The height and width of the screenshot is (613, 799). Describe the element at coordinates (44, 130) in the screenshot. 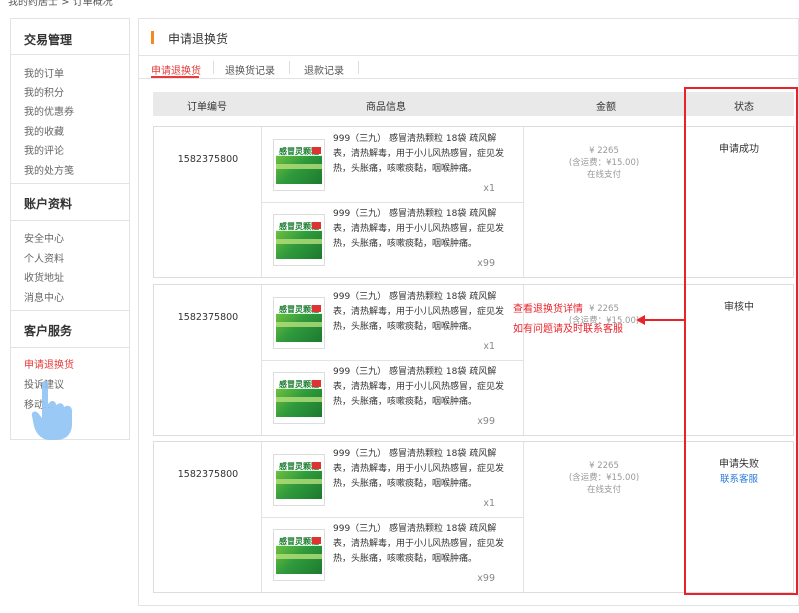

I see `sidebar-item-my-favorites: 我的收藏` at that location.